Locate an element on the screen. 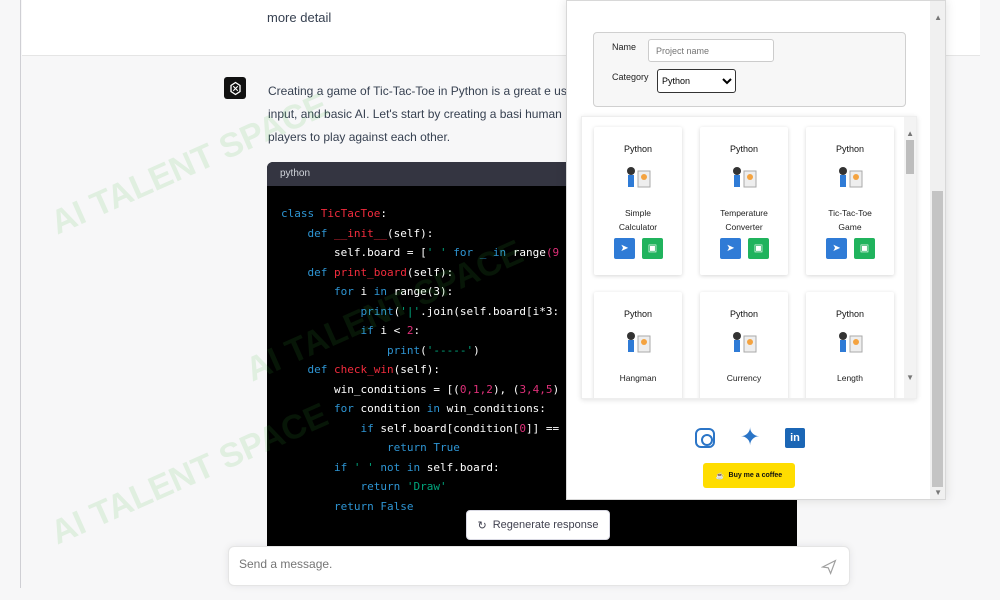 Image resolution: width=1000 pixels, height=600 pixels. card-grid-scrollbar: ▲ ▼ is located at coordinates (910, 257).